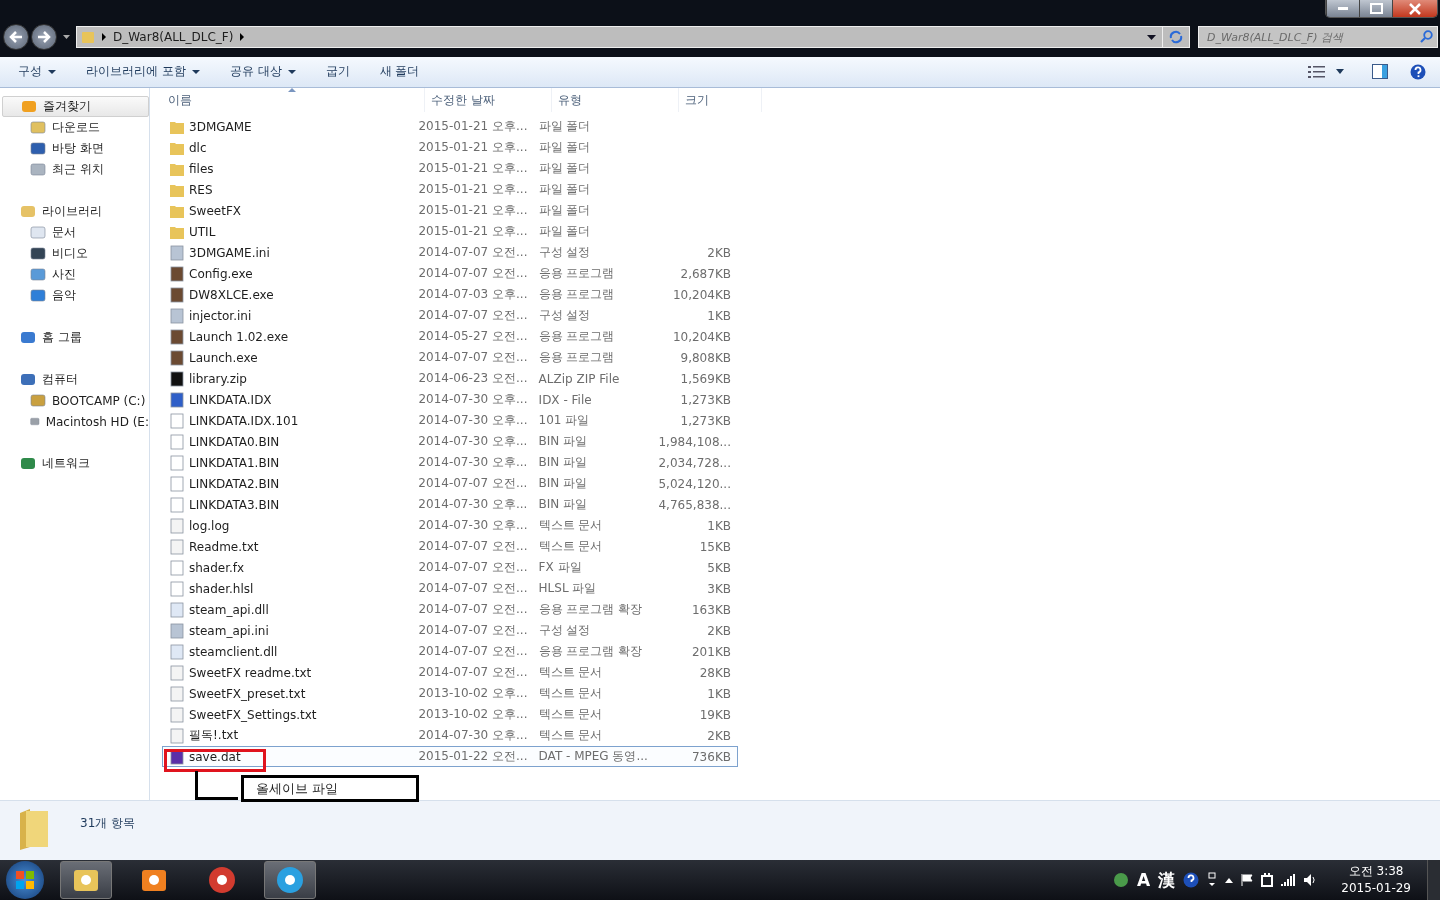 The height and width of the screenshot is (900, 1440). What do you see at coordinates (450, 337) in the screenshot?
I see `file-row: Launch 1.02.exe 2014-05-27 오전... 응용 프로그램 10,204KB` at bounding box center [450, 337].